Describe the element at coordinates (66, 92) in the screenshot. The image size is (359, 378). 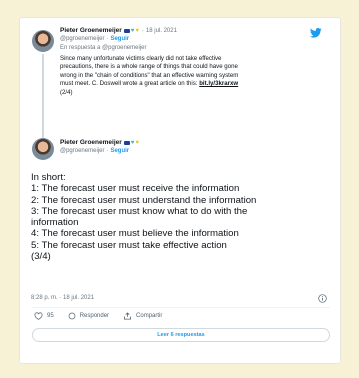
I see `tweet-counter: (2/4)` at that location.